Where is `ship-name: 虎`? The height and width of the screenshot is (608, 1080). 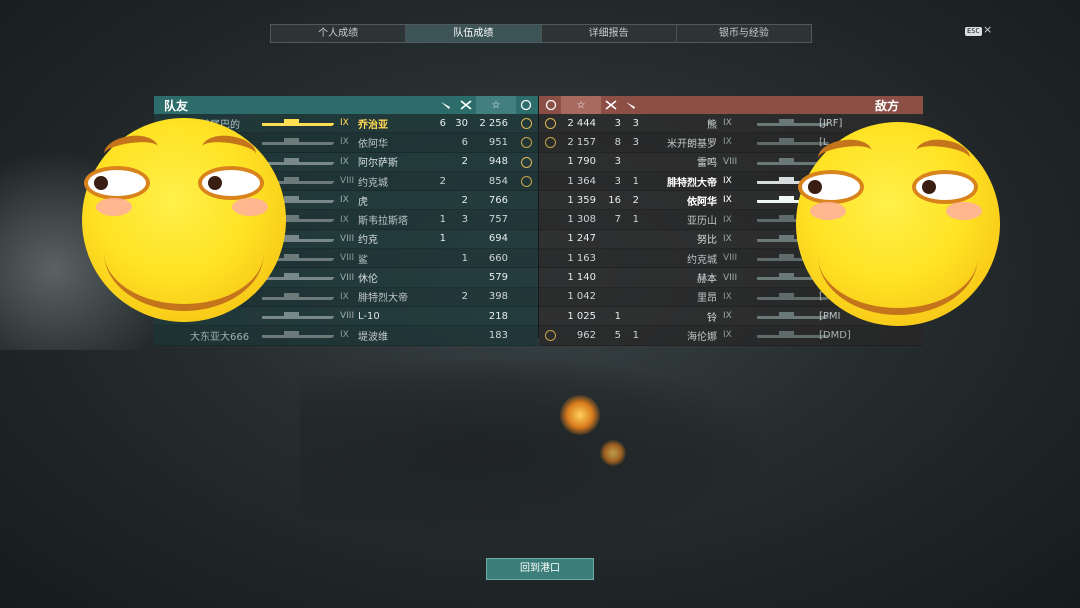 ship-name: 虎 is located at coordinates (363, 202).